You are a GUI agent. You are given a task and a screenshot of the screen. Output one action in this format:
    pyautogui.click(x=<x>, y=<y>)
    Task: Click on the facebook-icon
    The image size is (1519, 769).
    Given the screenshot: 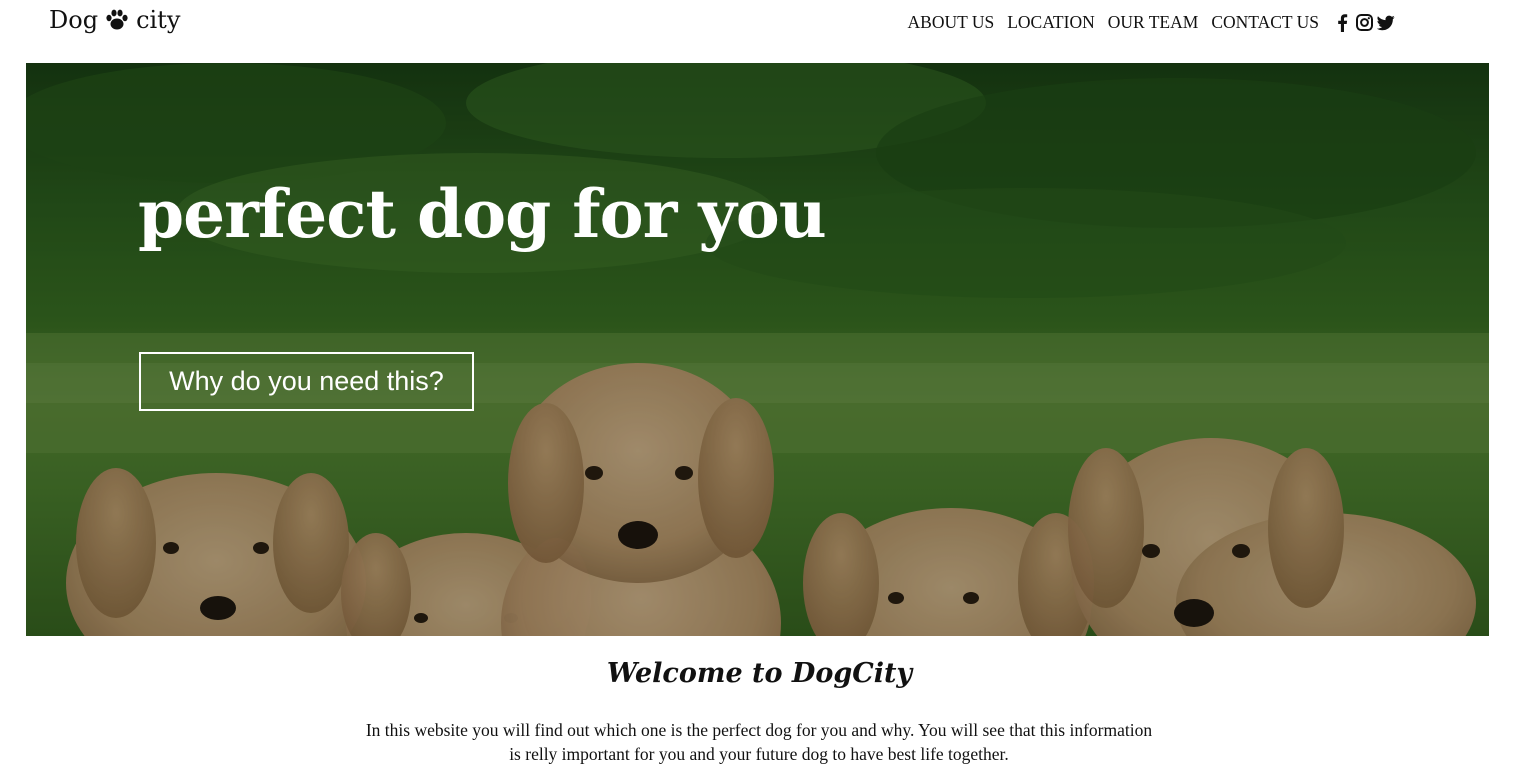 What is the action you would take?
    pyautogui.click(x=1342, y=22)
    